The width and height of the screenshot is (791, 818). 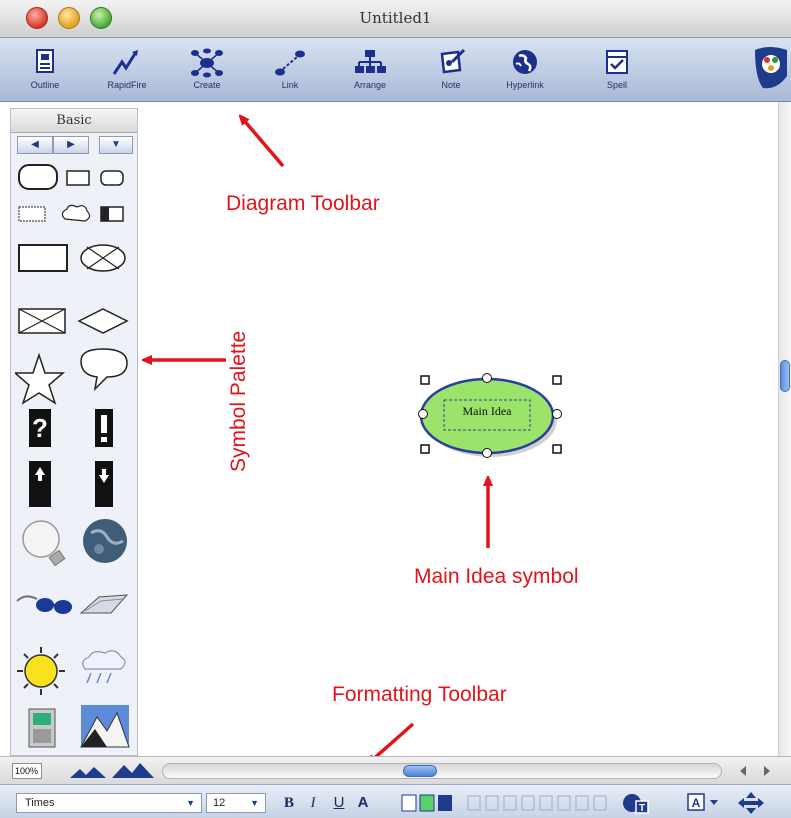 I want to click on formatting-toolbar-annotation: Formatting Toolbar, so click(x=419, y=694).